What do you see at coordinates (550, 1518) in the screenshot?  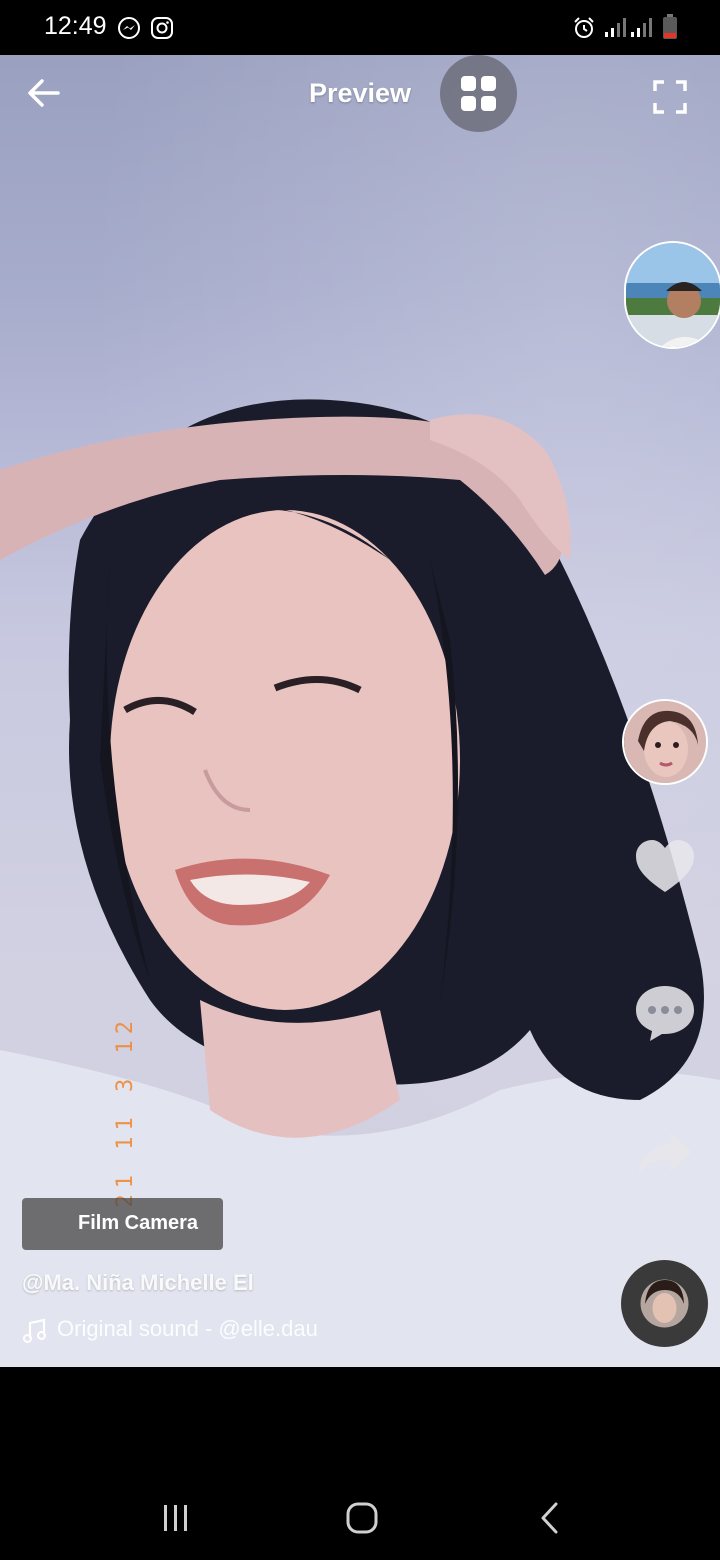 I see `back-icon` at bounding box center [550, 1518].